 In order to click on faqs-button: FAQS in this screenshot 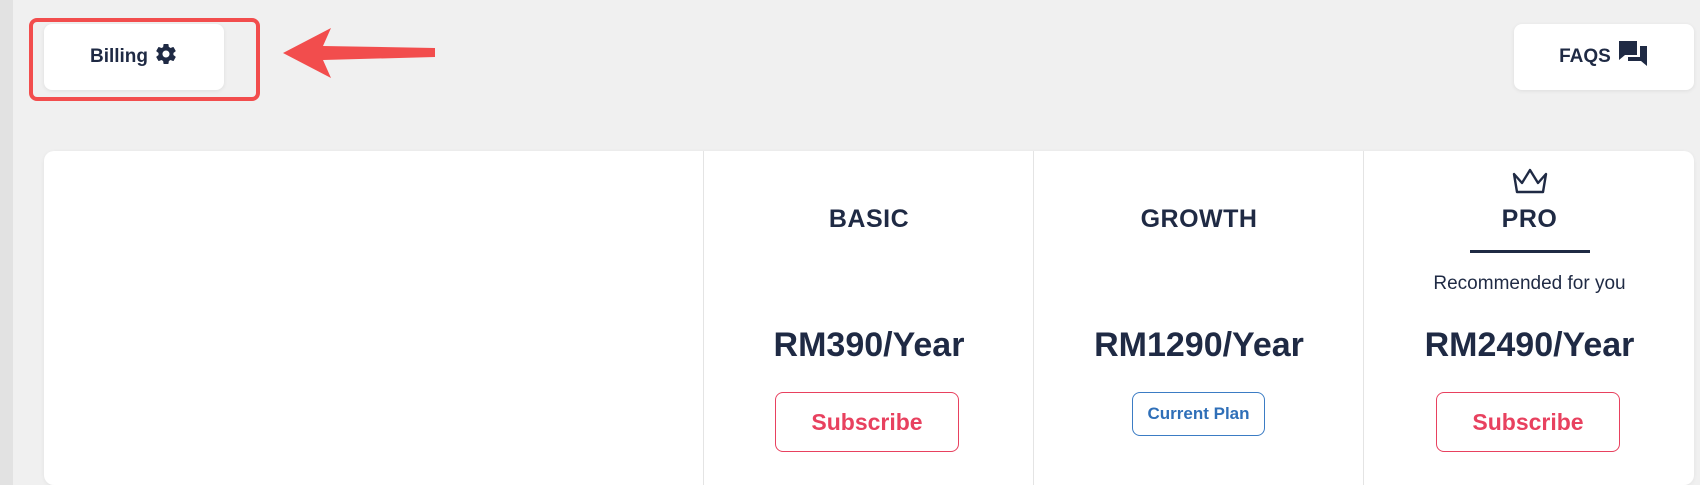, I will do `click(1604, 57)`.